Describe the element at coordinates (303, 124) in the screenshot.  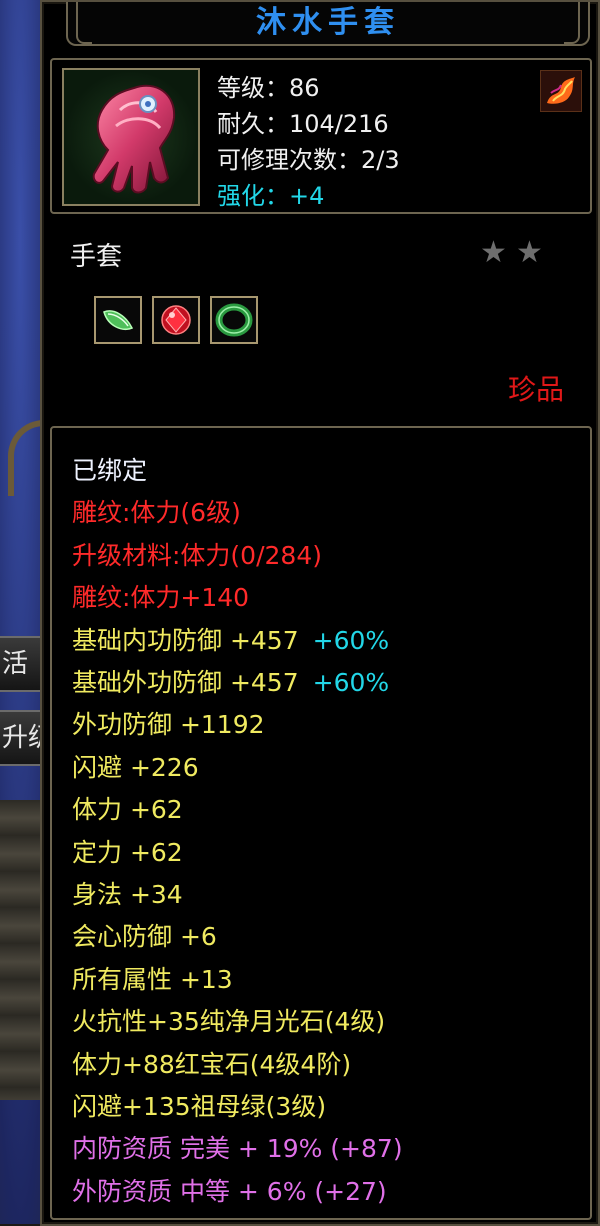
I see `item-durability: 耐久：104/216` at that location.